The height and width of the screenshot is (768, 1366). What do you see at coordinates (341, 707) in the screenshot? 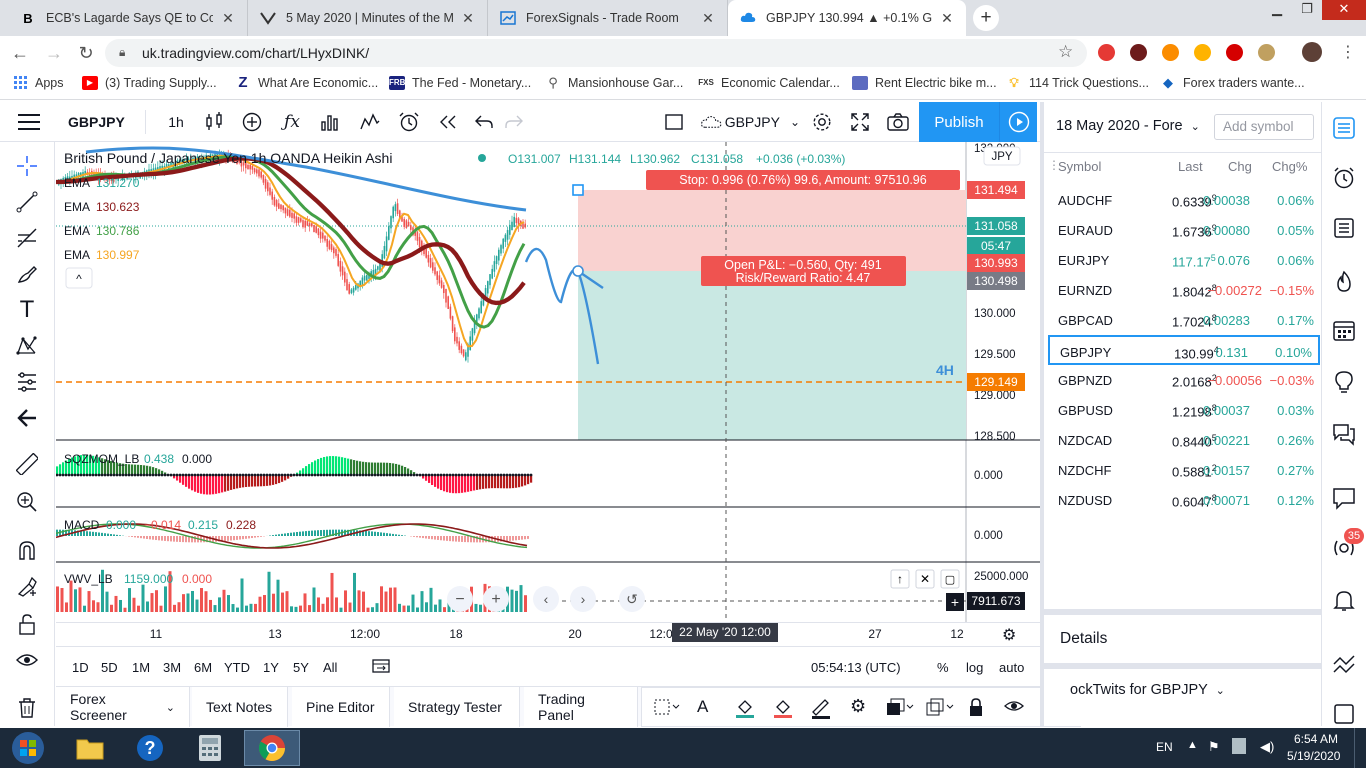
I see `tab-pine-editor: Pine Editor` at bounding box center [341, 707].